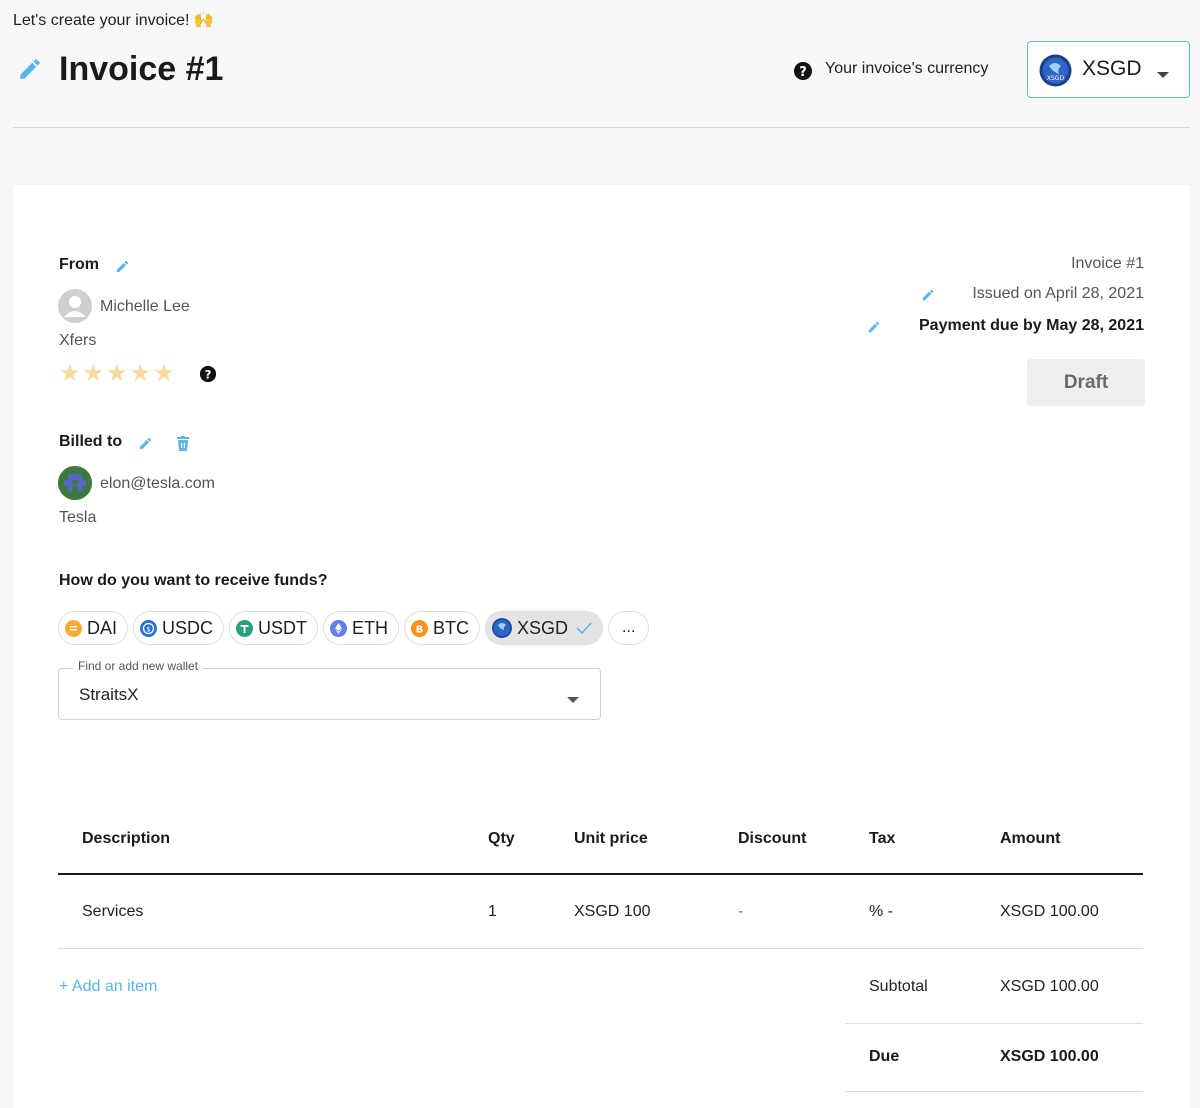 This screenshot has height=1108, width=1200. Describe the element at coordinates (245, 628) in the screenshot. I see `usdt-icon` at that location.